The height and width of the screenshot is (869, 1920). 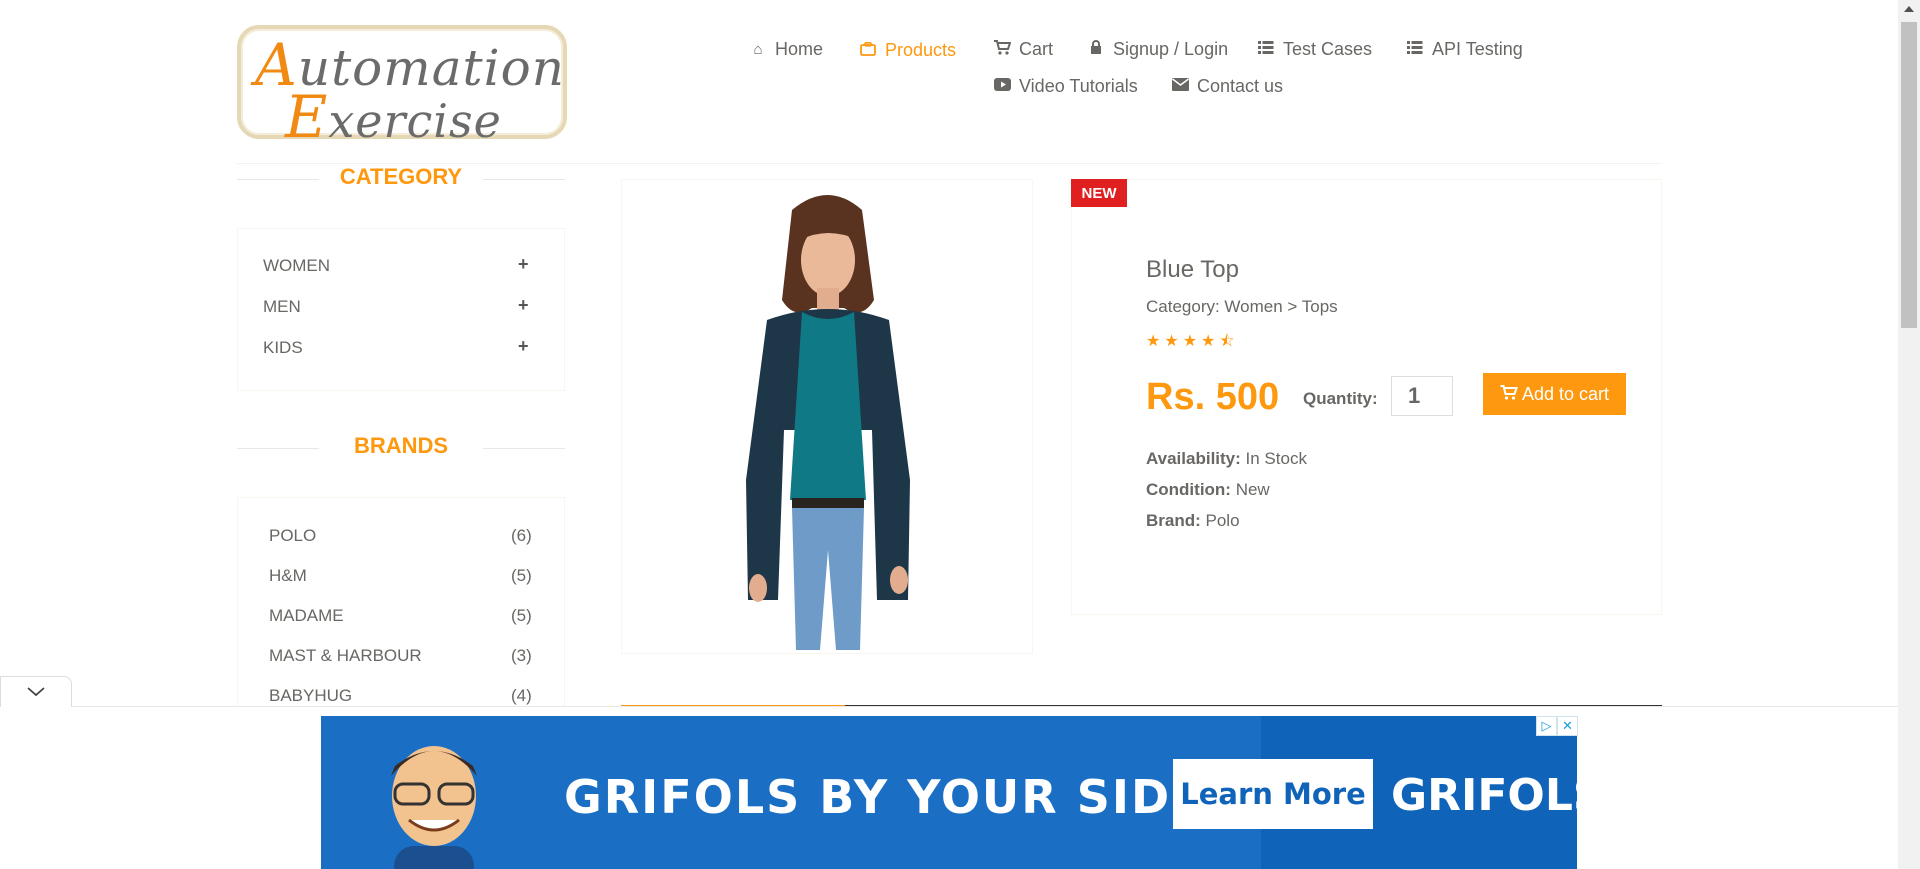 I want to click on expand-women-icon: +, so click(x=523, y=264).